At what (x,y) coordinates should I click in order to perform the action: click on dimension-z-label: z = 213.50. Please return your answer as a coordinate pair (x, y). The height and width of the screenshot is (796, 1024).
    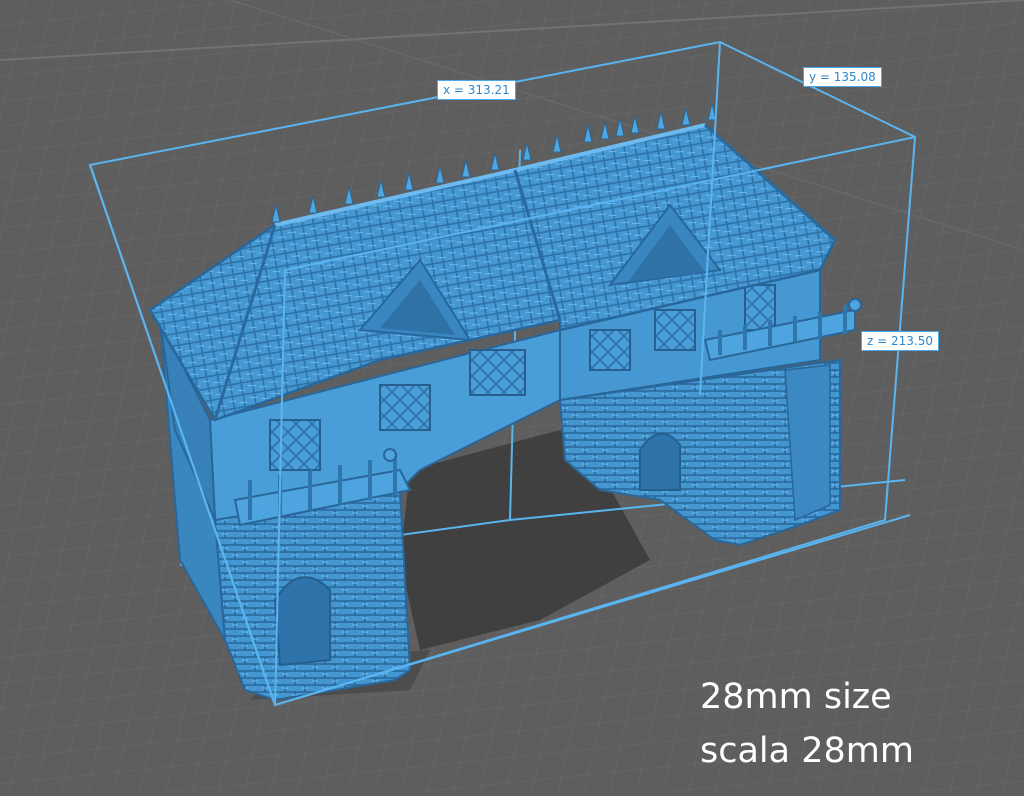
    Looking at the image, I should click on (900, 341).